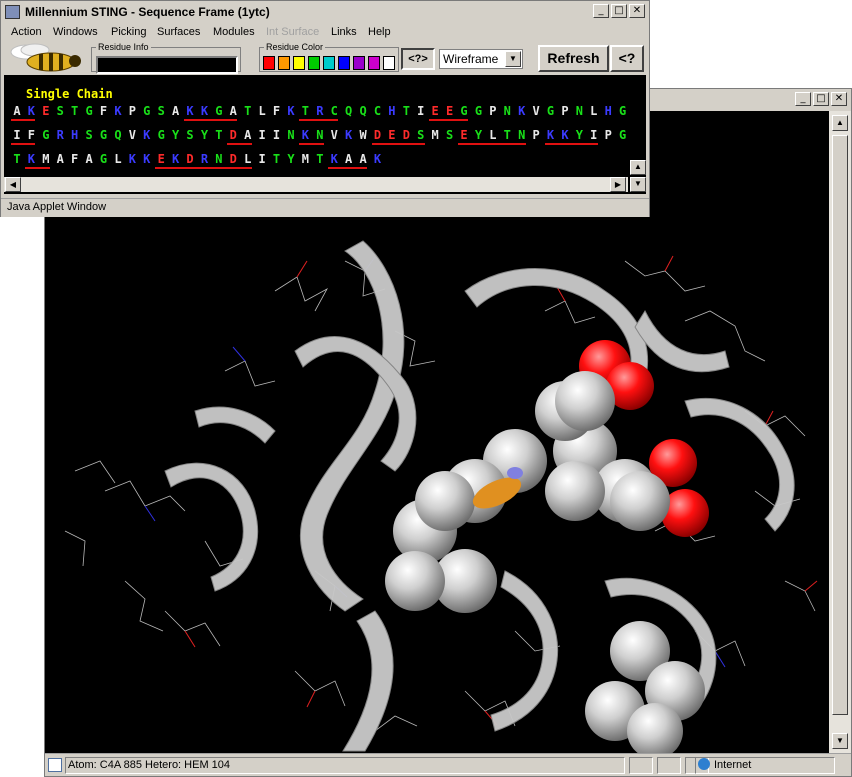  I want to click on menu-picking: Picking, so click(128, 32).